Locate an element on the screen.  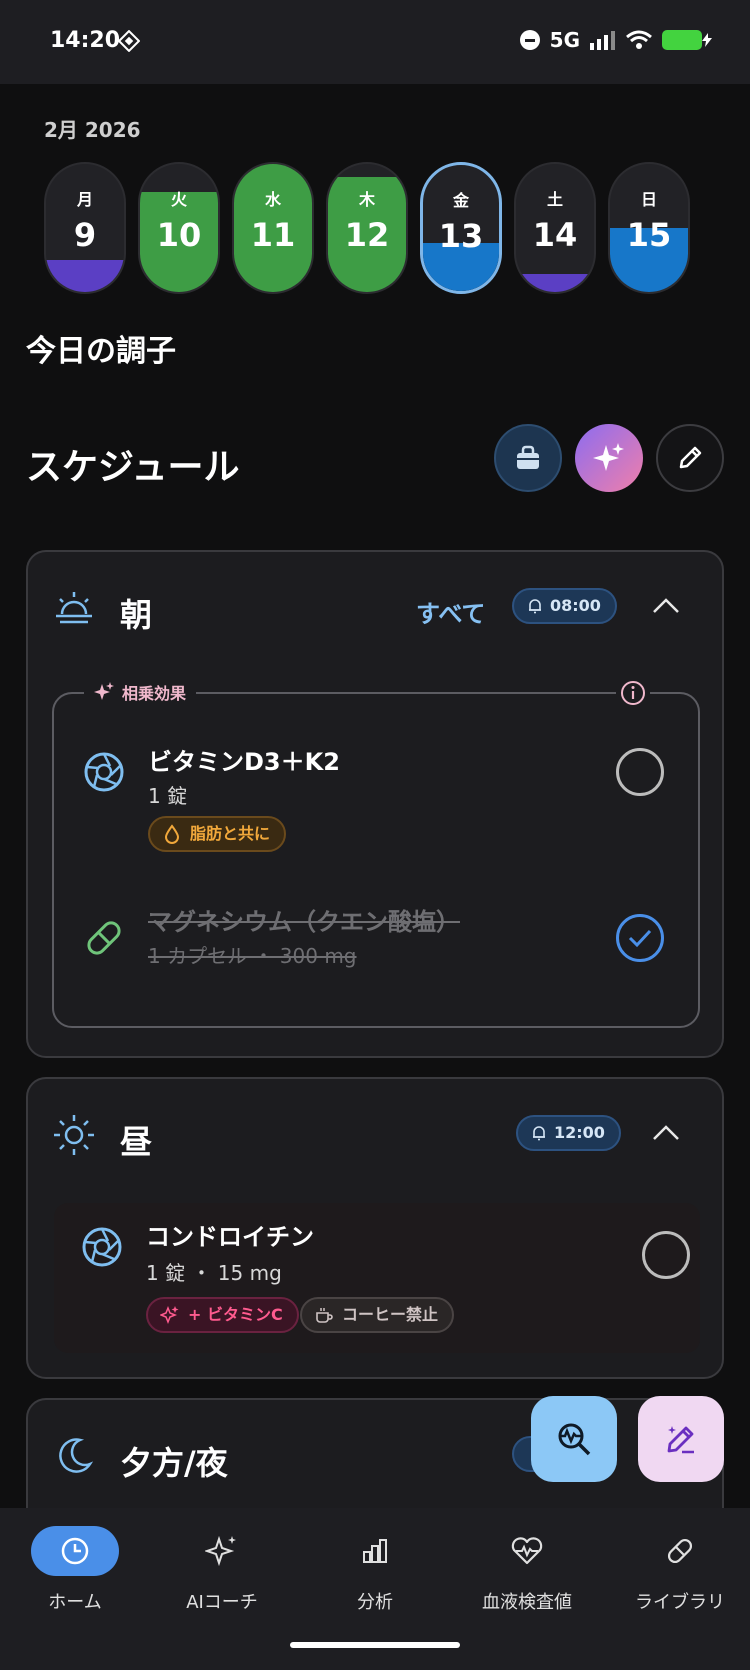
search-pulse-icon is located at coordinates (574, 1439).